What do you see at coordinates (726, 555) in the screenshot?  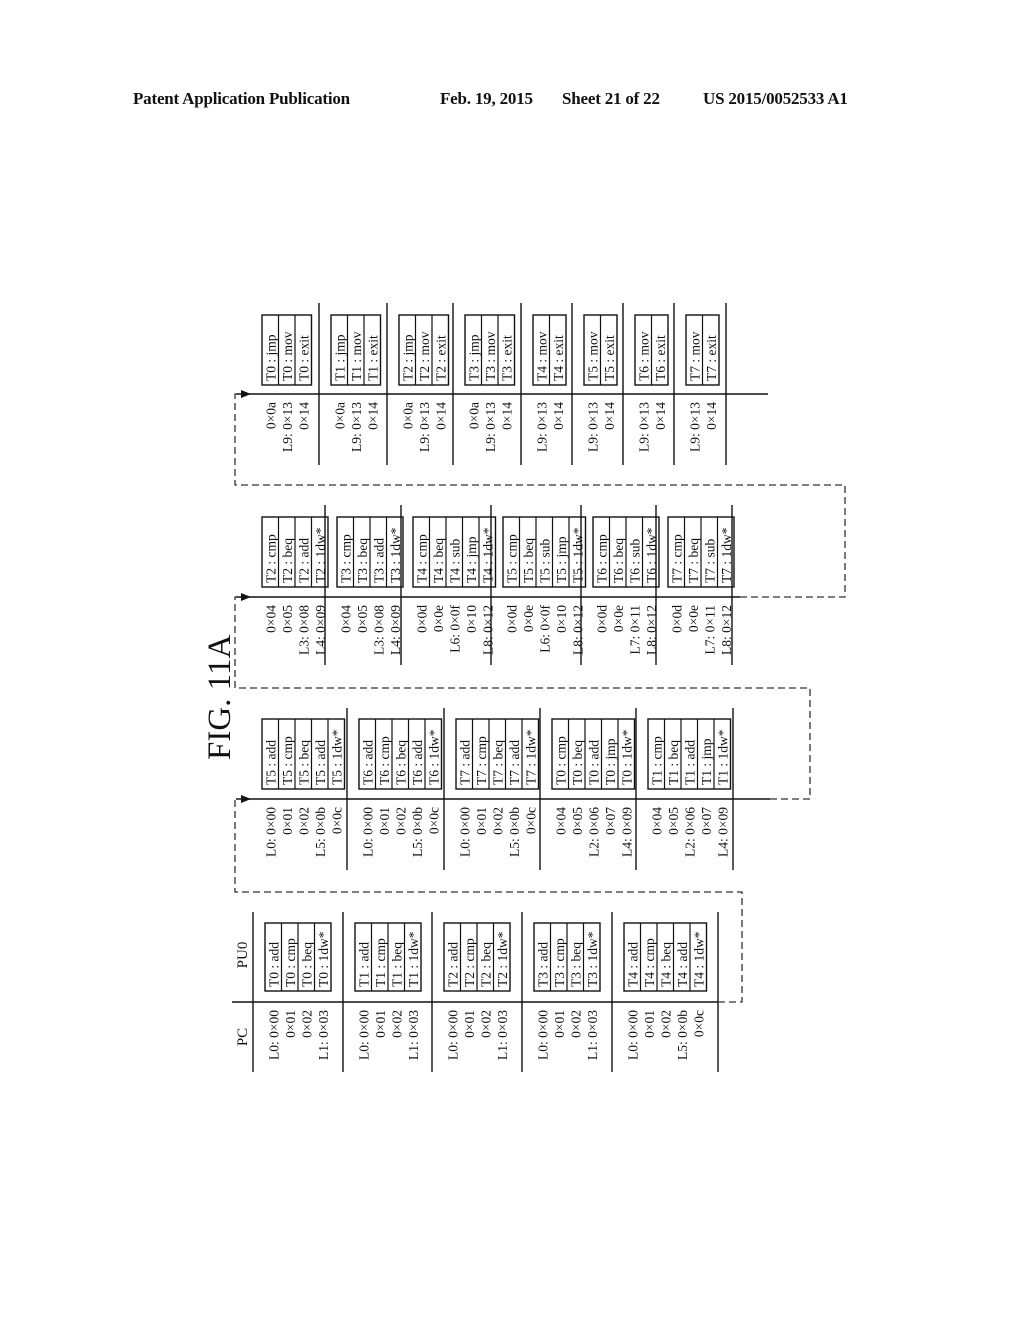 I see `instruction-entry: T7 : 1dw*` at bounding box center [726, 555].